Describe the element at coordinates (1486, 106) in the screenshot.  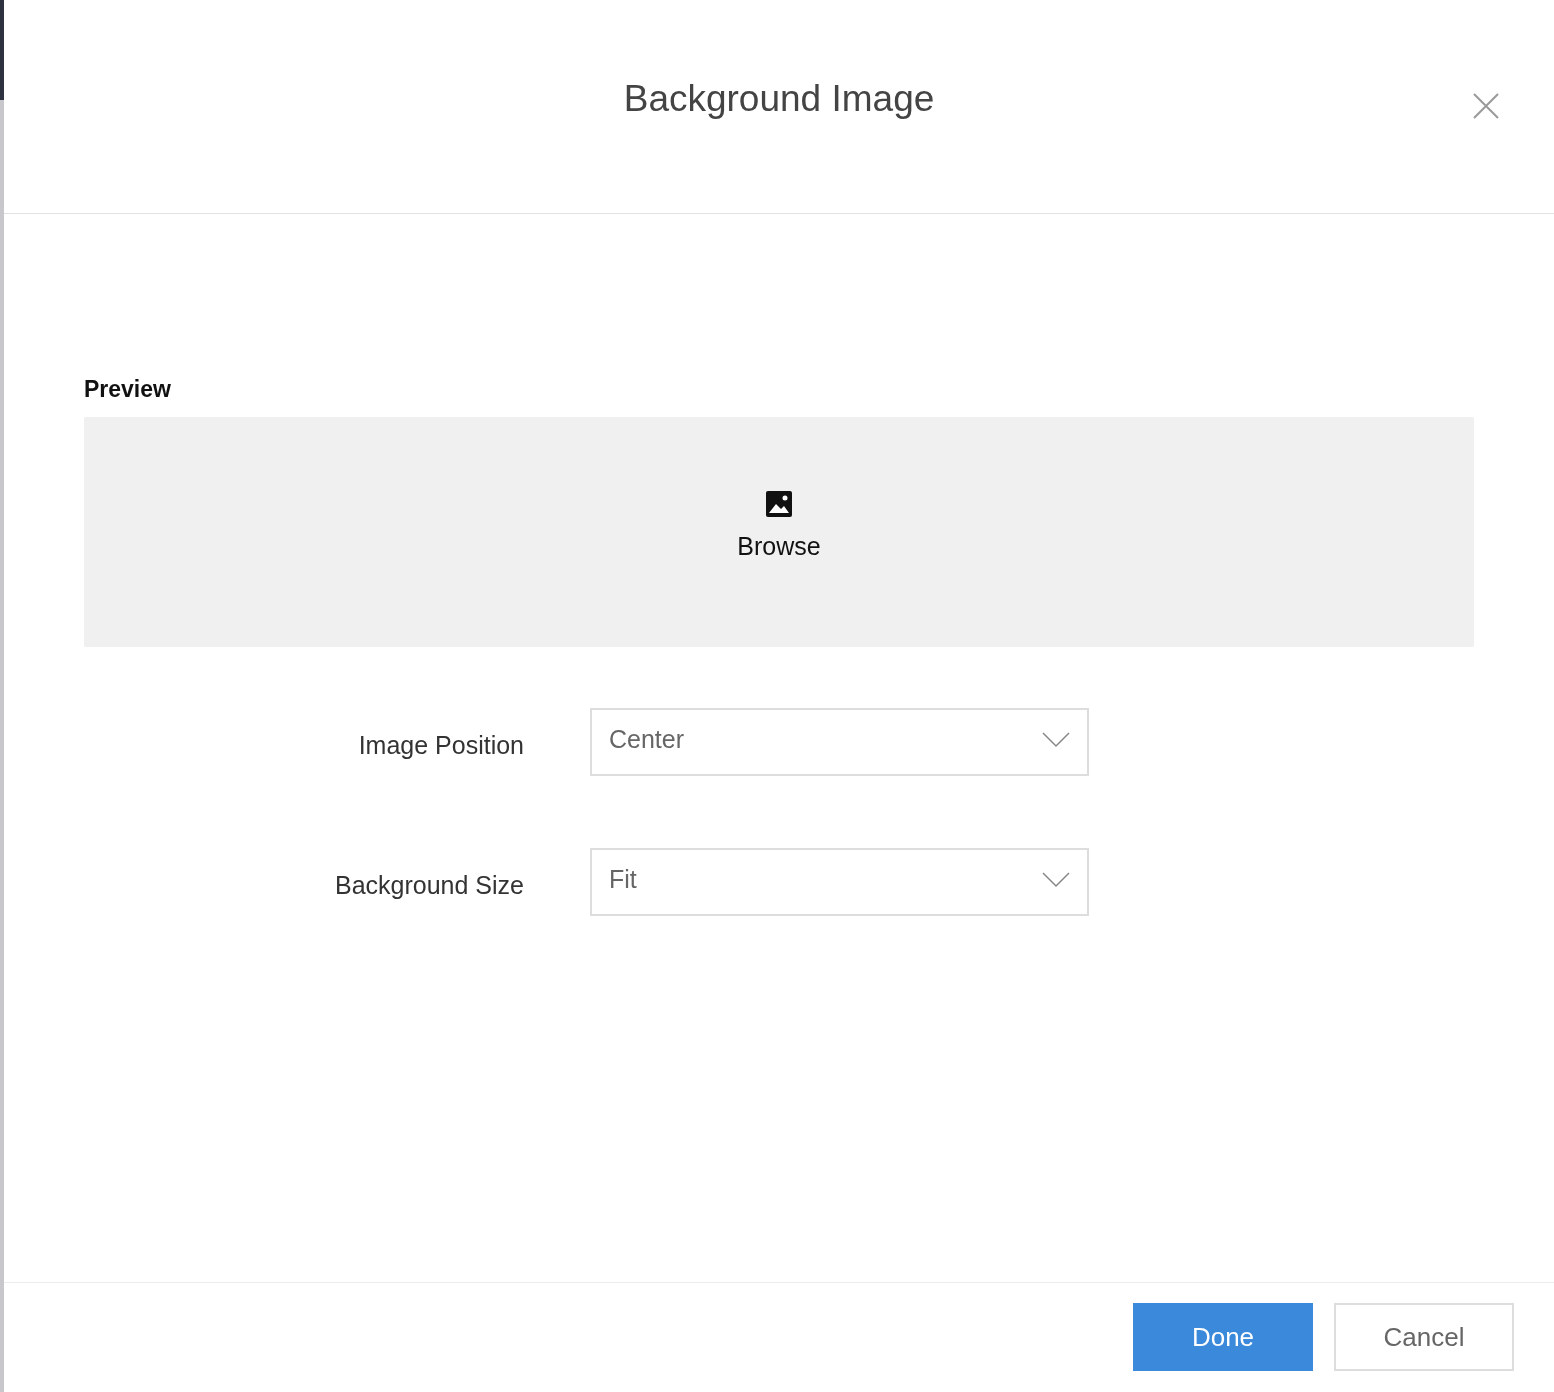
I see `close-icon` at that location.